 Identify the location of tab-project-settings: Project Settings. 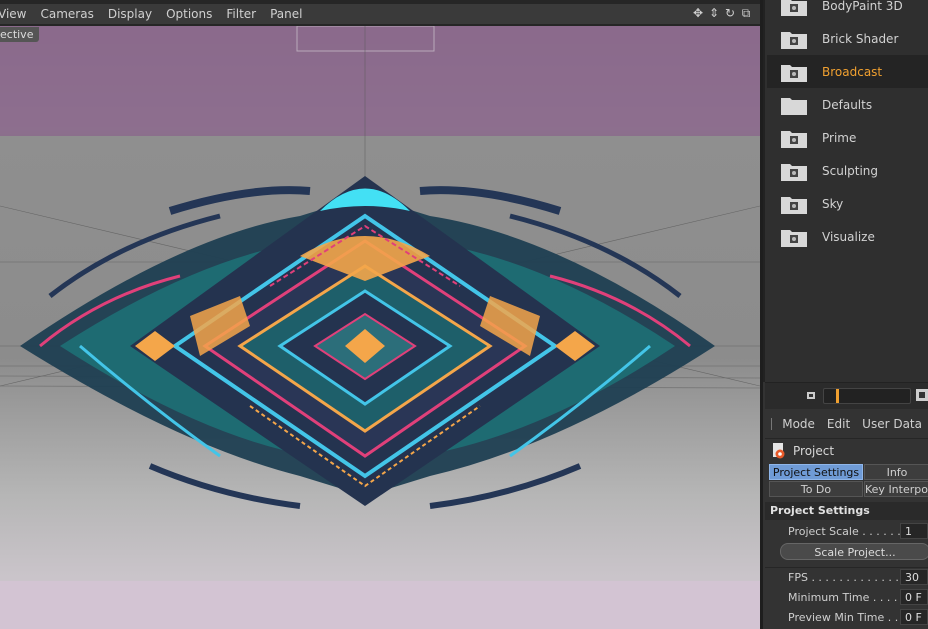
(816, 472).